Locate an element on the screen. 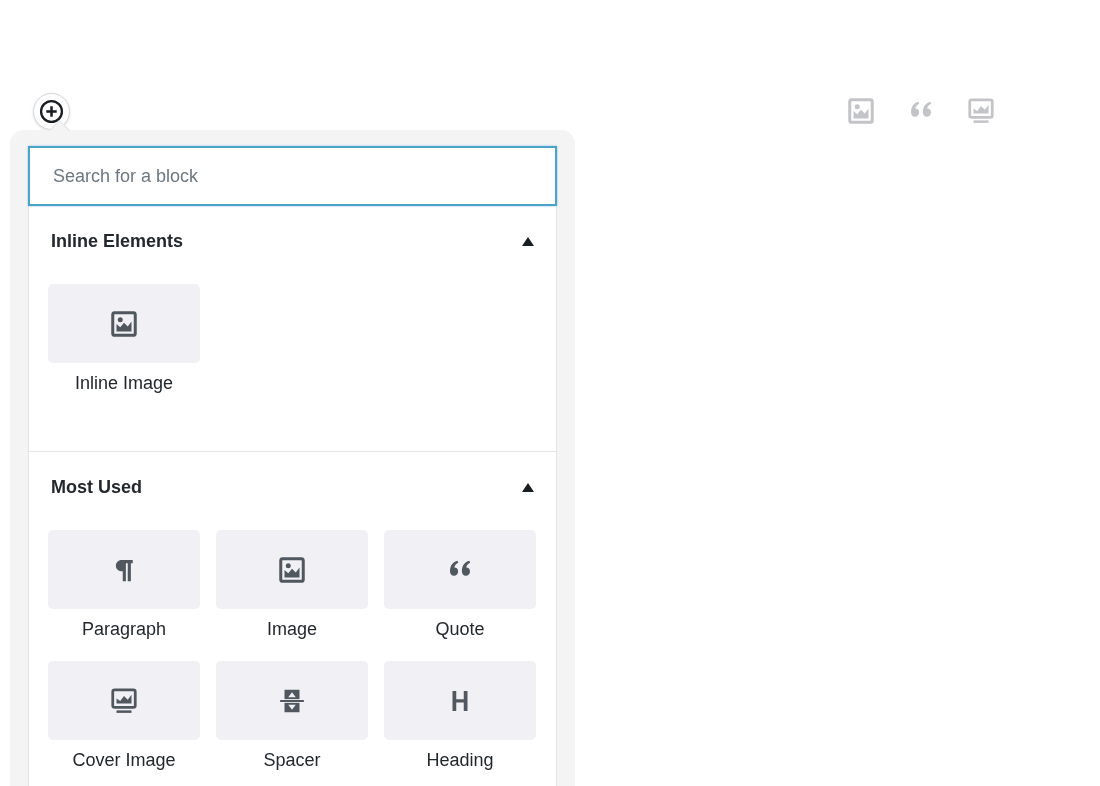 The image size is (1100, 786). block-label: Heading is located at coordinates (460, 760).